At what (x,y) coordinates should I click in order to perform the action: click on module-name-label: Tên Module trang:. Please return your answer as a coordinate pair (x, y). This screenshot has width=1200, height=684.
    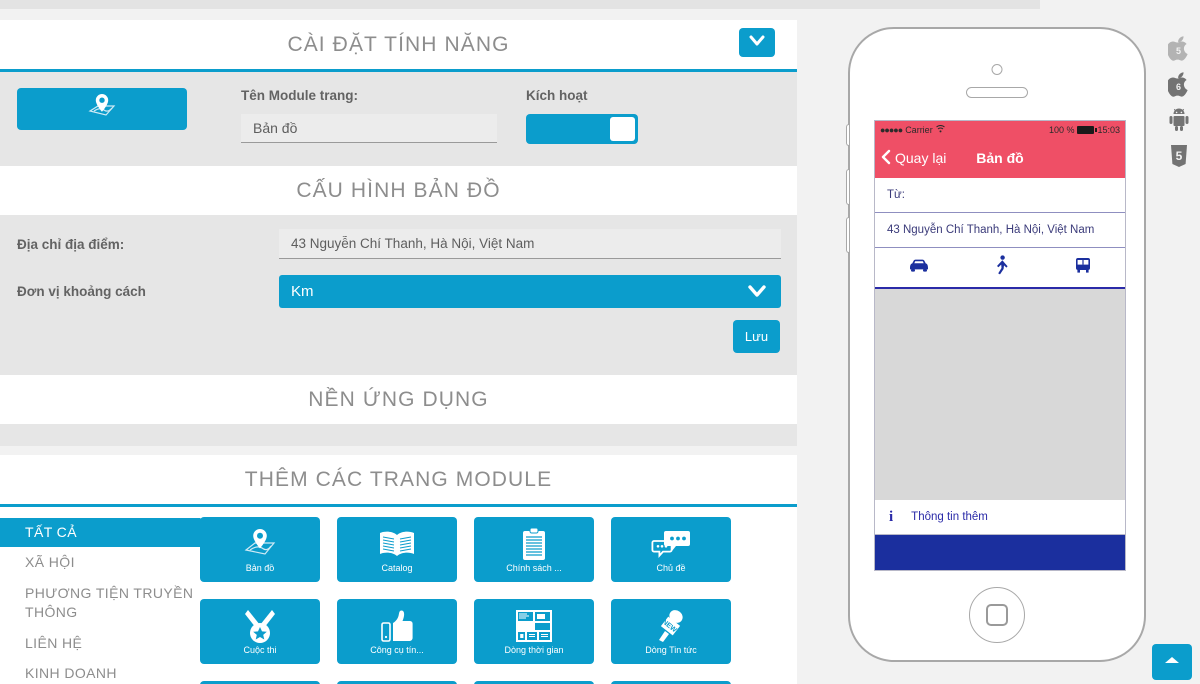
    Looking at the image, I should click on (299, 95).